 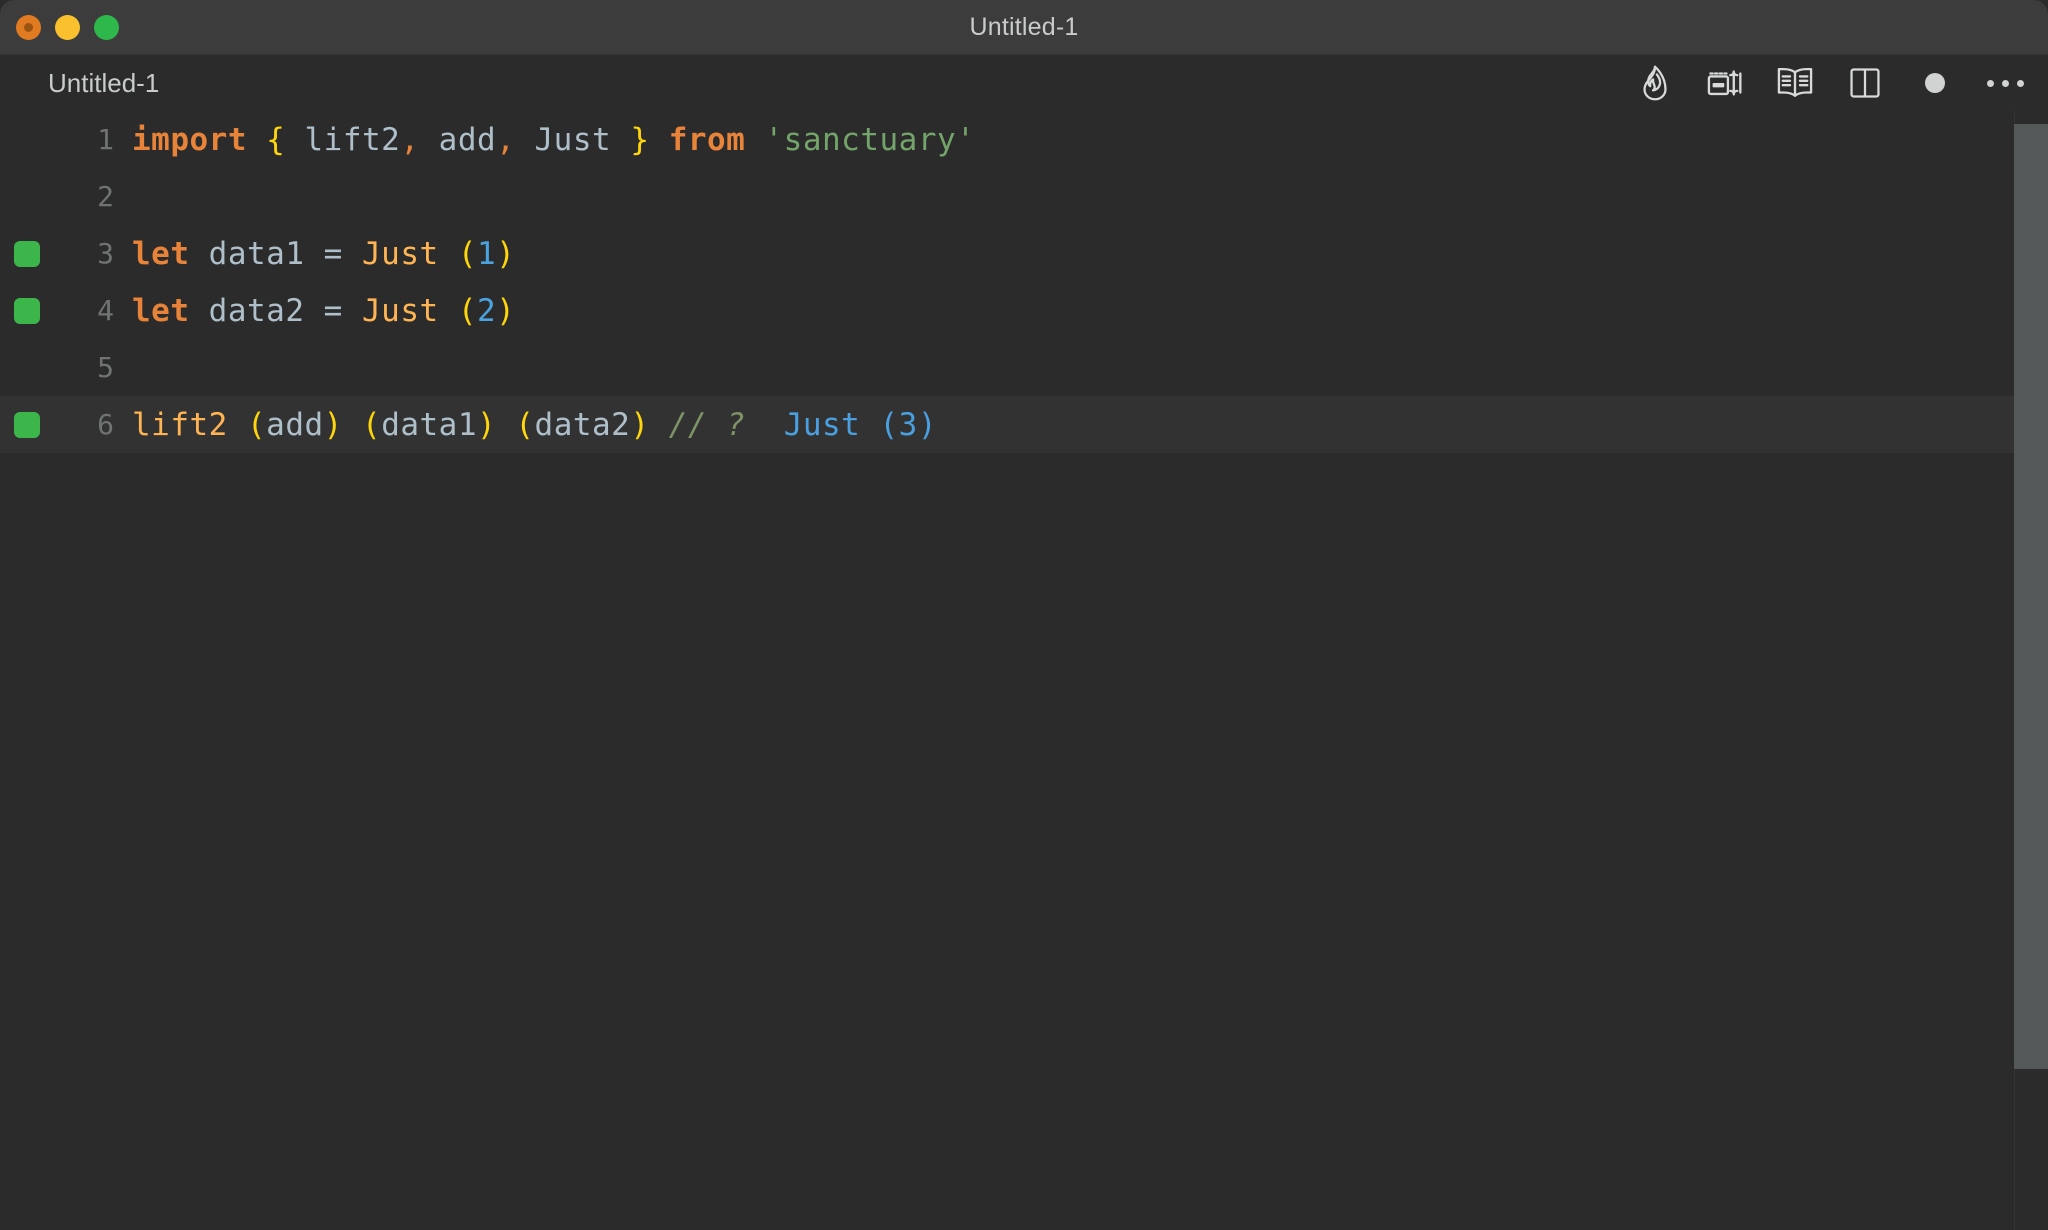 What do you see at coordinates (1865, 83) in the screenshot?
I see `split-editor-icon` at bounding box center [1865, 83].